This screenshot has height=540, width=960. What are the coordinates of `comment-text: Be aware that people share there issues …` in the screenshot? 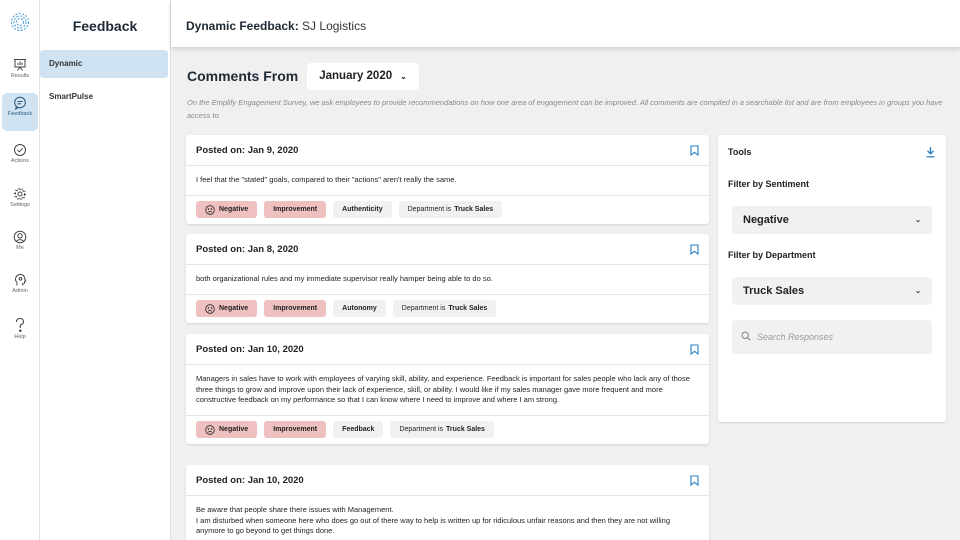 It's located at (433, 520).